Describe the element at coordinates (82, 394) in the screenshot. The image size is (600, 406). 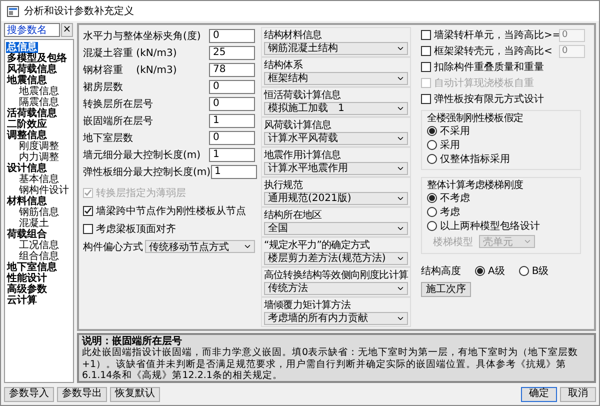
I see `footer-button: 参数导出` at that location.